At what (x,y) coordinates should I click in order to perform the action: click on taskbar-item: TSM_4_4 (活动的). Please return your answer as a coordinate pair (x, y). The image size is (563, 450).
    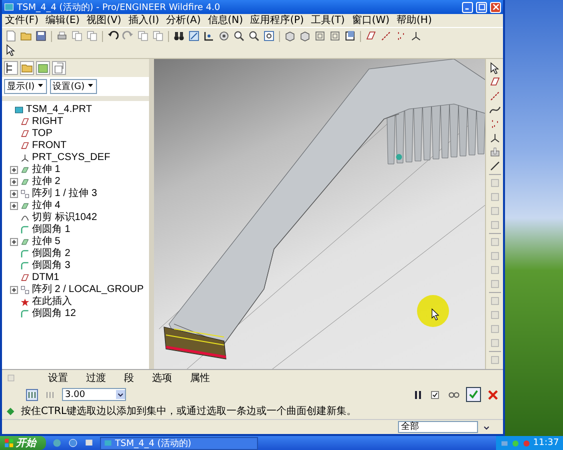
    Looking at the image, I should click on (179, 443).